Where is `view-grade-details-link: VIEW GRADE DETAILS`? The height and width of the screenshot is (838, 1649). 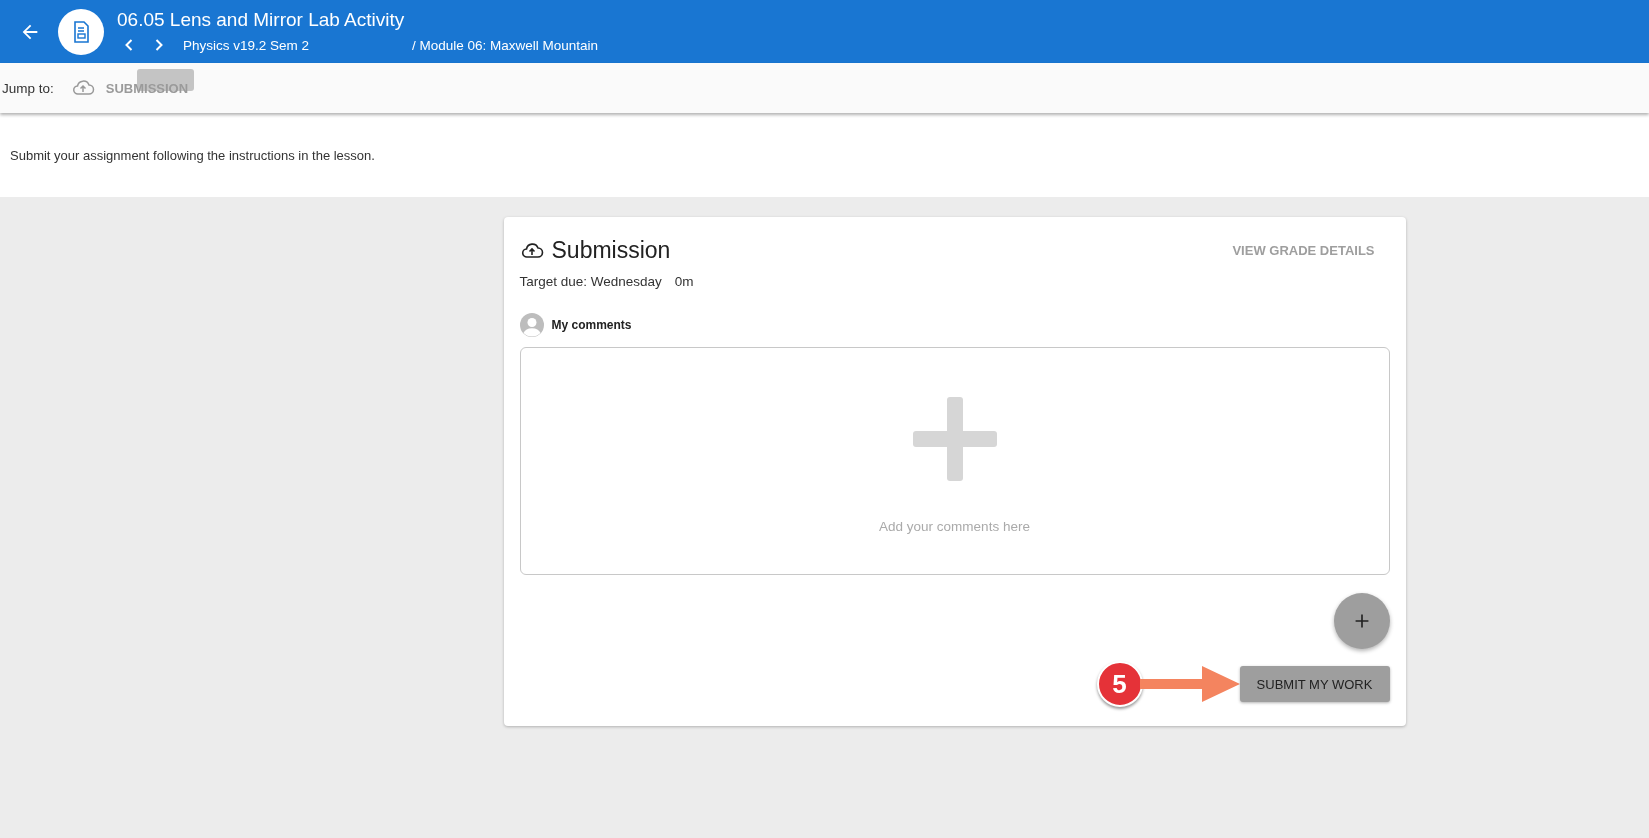 view-grade-details-link: VIEW GRADE DETAILS is located at coordinates (1303, 250).